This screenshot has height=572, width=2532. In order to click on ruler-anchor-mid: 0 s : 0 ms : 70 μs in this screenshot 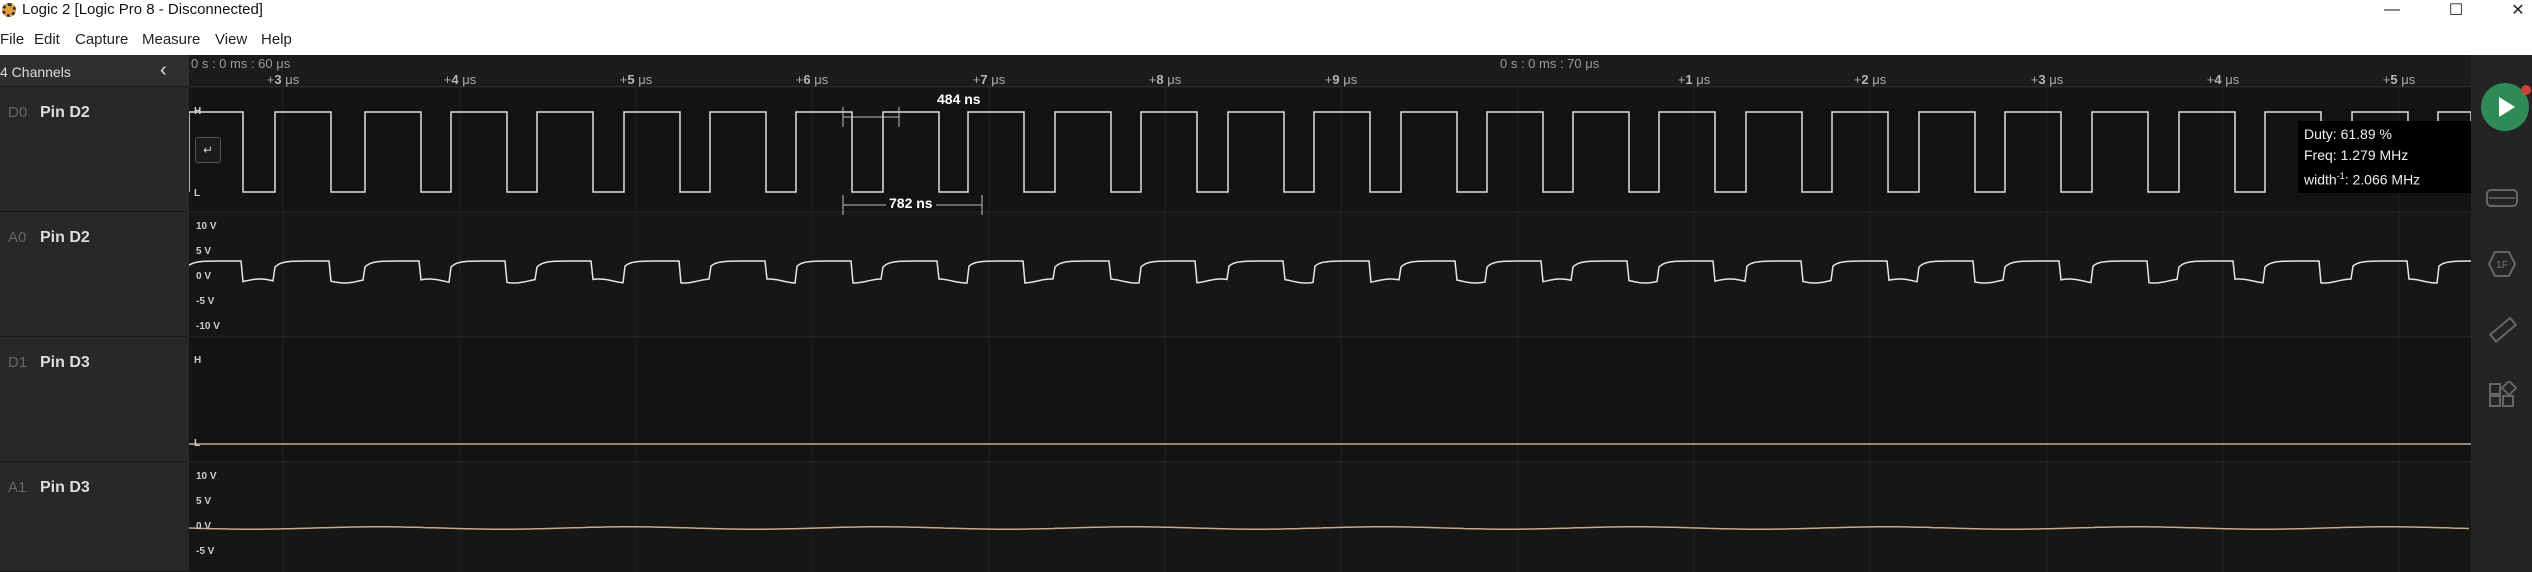, I will do `click(1550, 63)`.